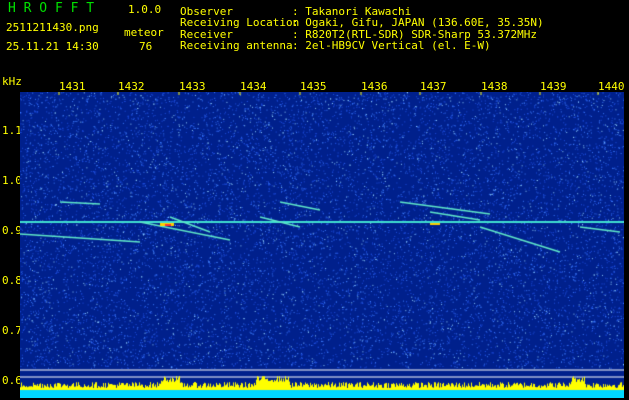 This screenshot has width=629, height=400. What do you see at coordinates (12, 180) in the screenshot?
I see `y-tick-label: 1.0` at bounding box center [12, 180].